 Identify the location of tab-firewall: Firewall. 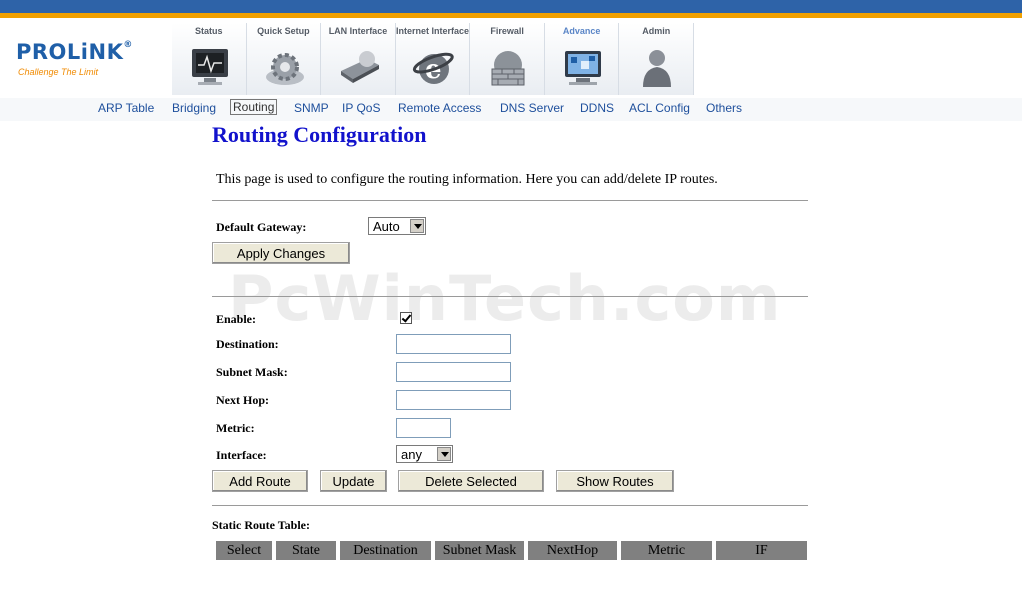
(507, 59).